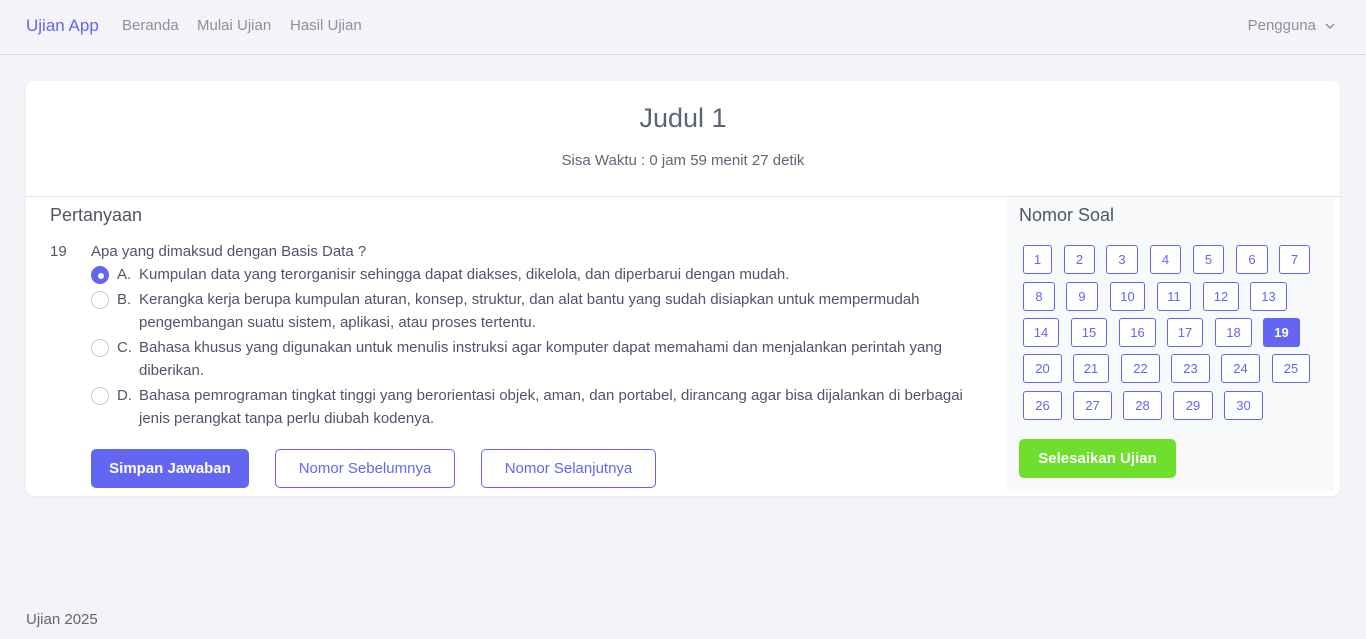 The width and height of the screenshot is (1366, 639). I want to click on question-number-button: 7, so click(1294, 259).